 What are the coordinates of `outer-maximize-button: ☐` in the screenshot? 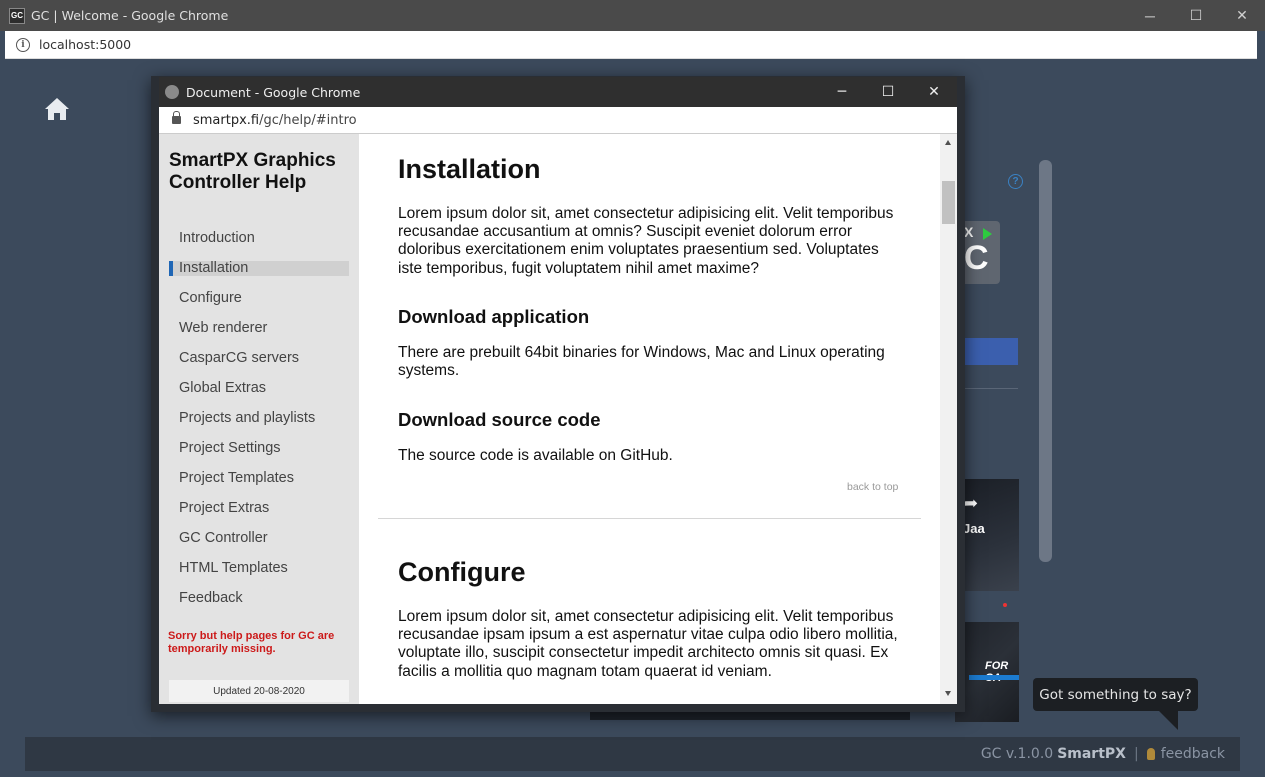 It's located at (1196, 15).